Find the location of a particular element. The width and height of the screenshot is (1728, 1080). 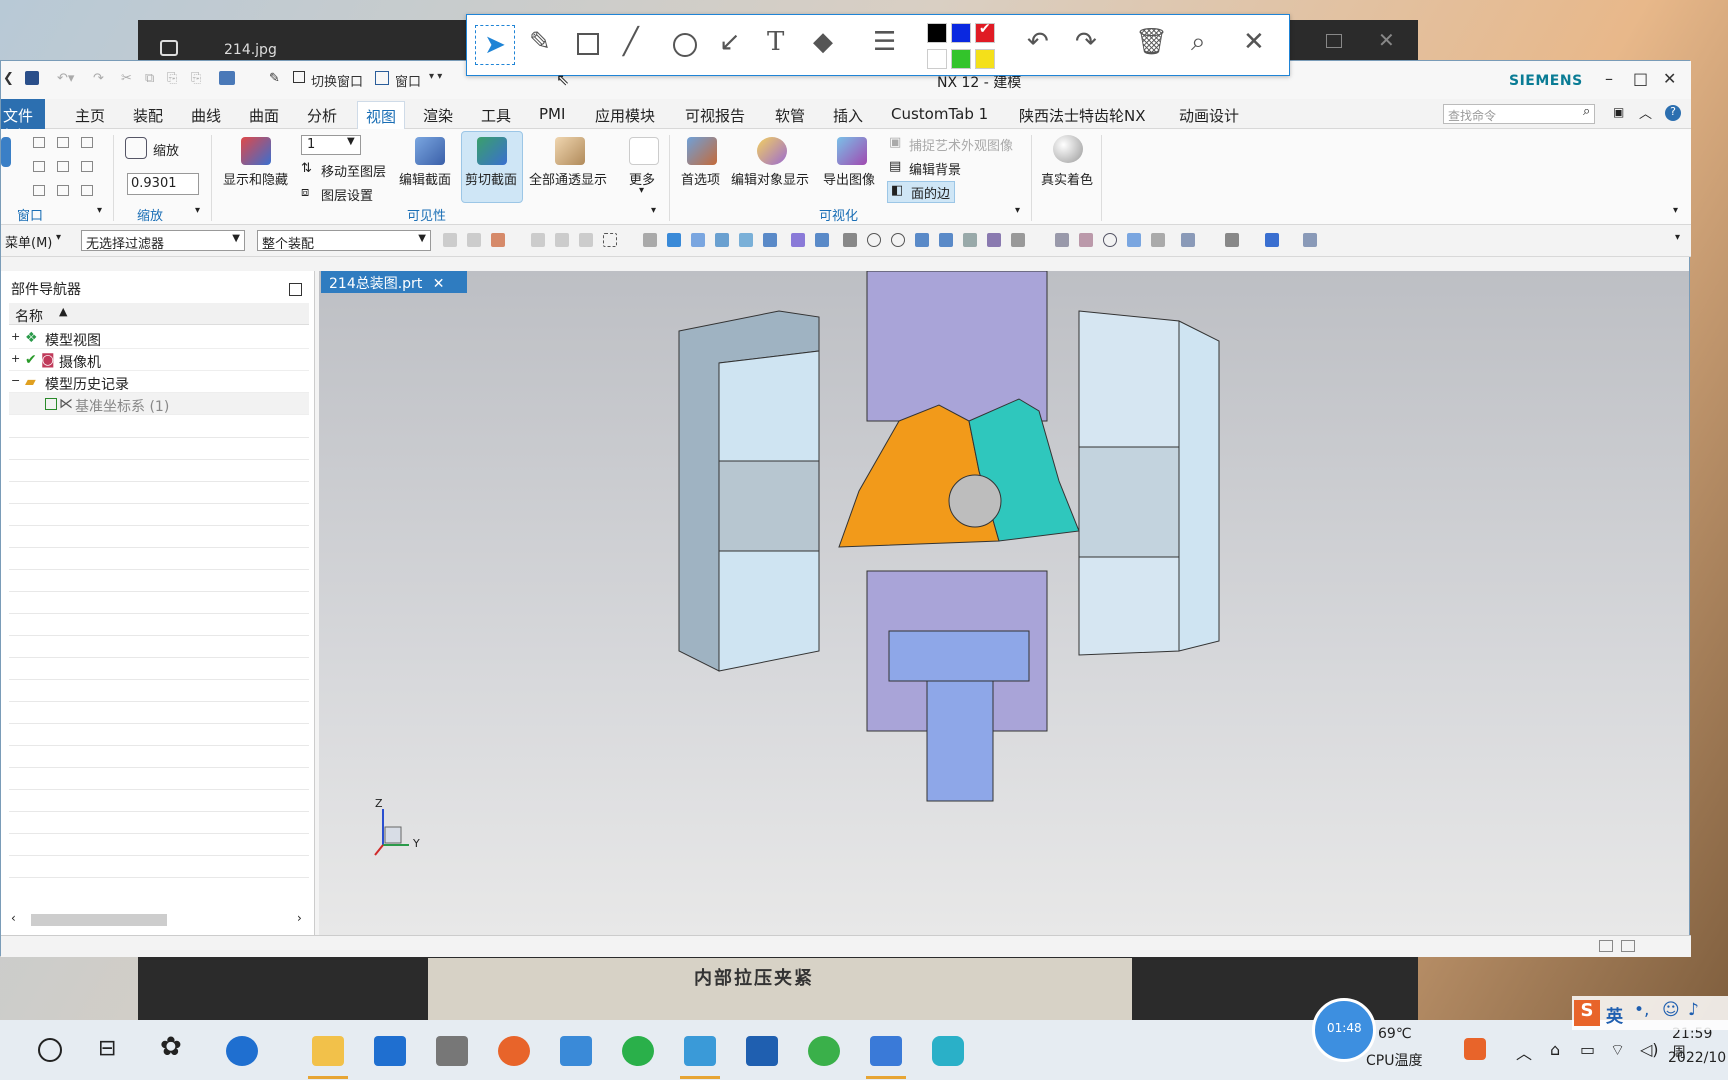

task-view-icon: ⊟ is located at coordinates (114, 1051).